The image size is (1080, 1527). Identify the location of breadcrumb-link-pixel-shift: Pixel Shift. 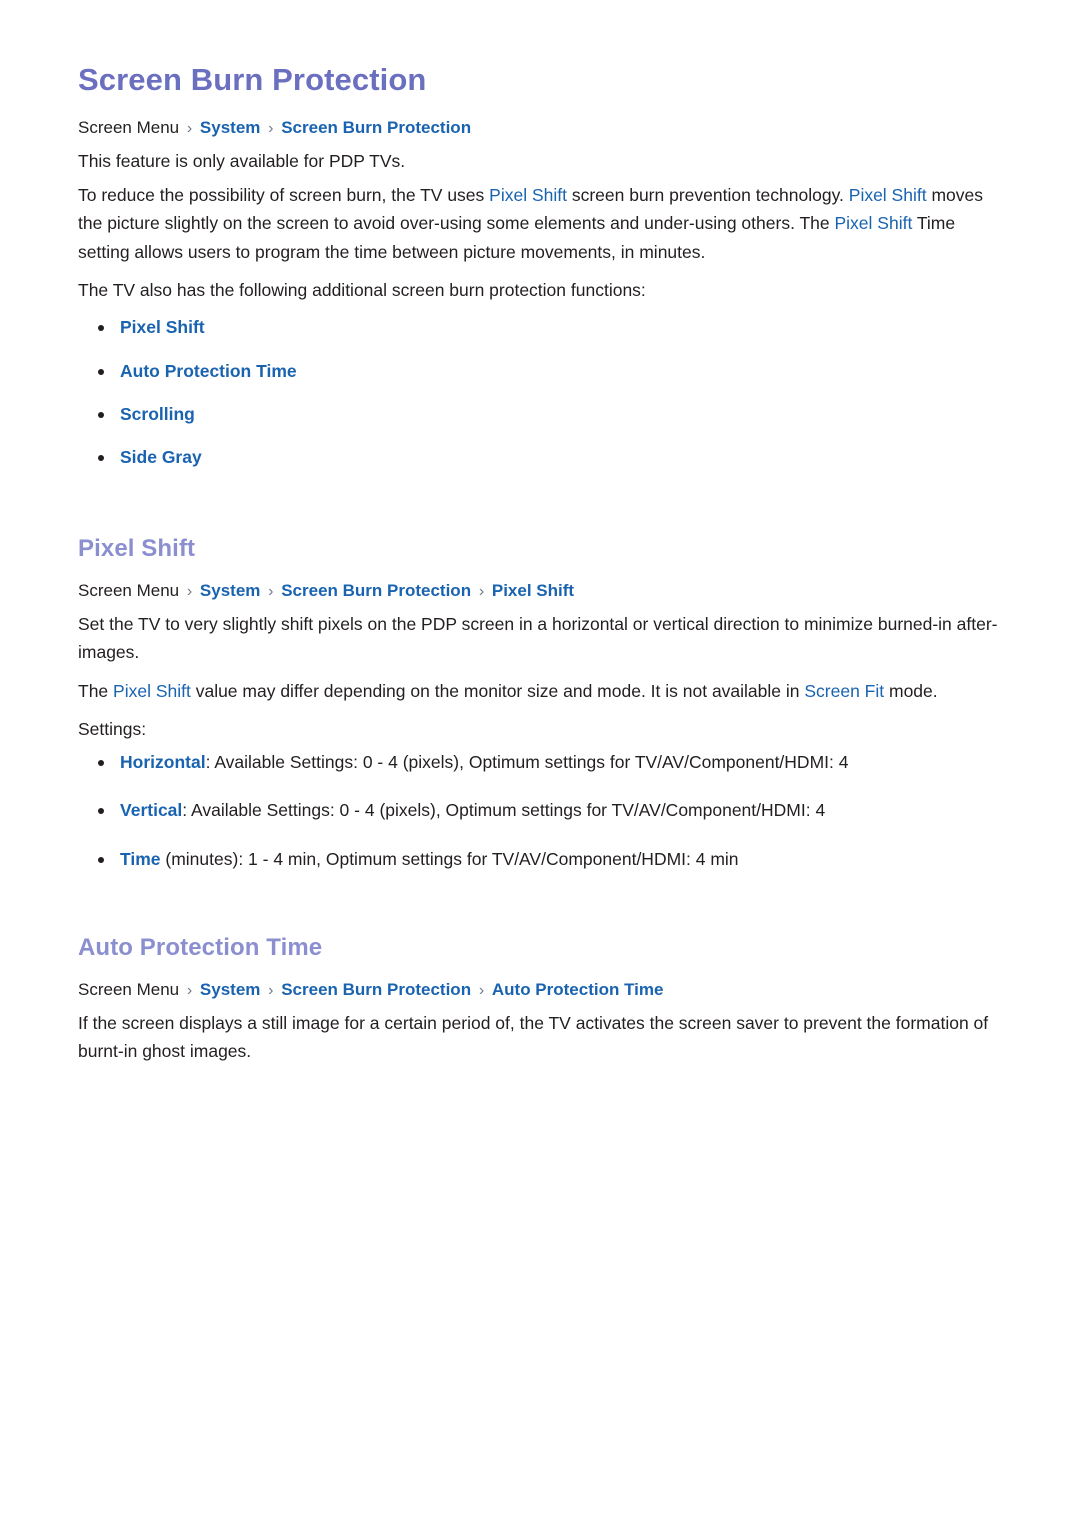
(533, 590).